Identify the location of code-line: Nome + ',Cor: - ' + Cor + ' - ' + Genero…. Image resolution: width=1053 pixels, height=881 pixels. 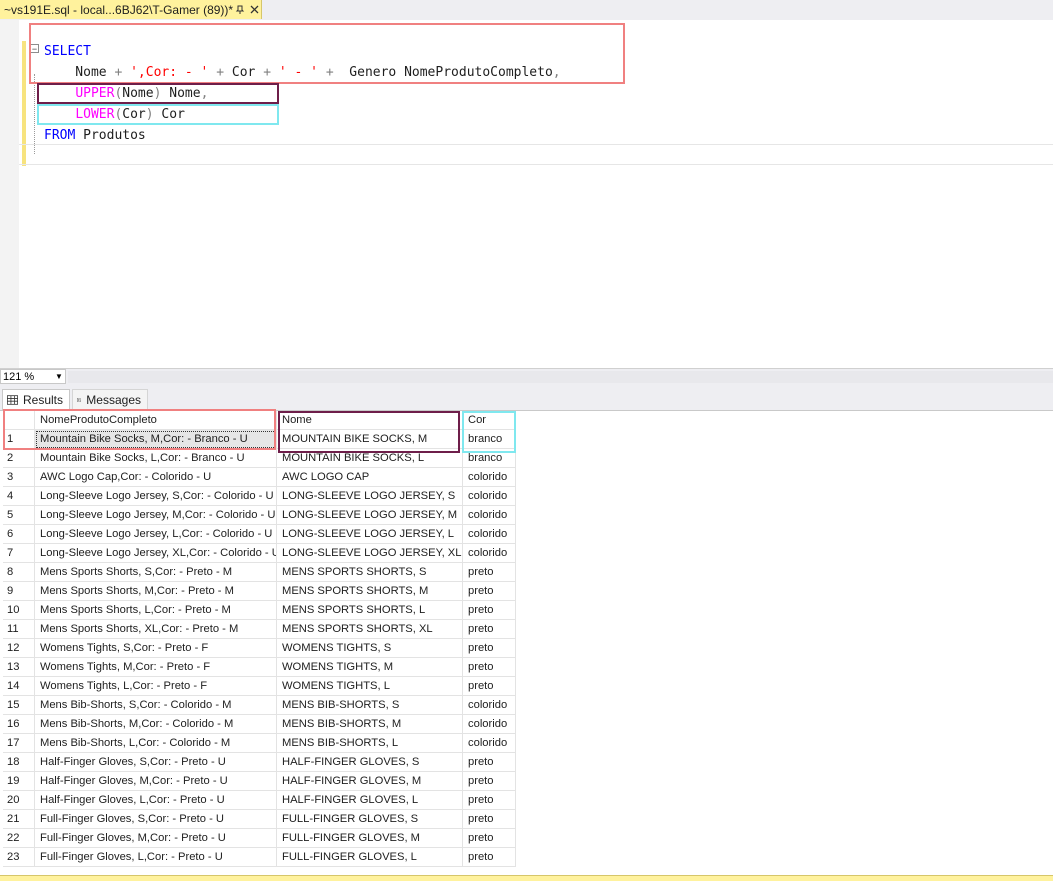
(302, 72).